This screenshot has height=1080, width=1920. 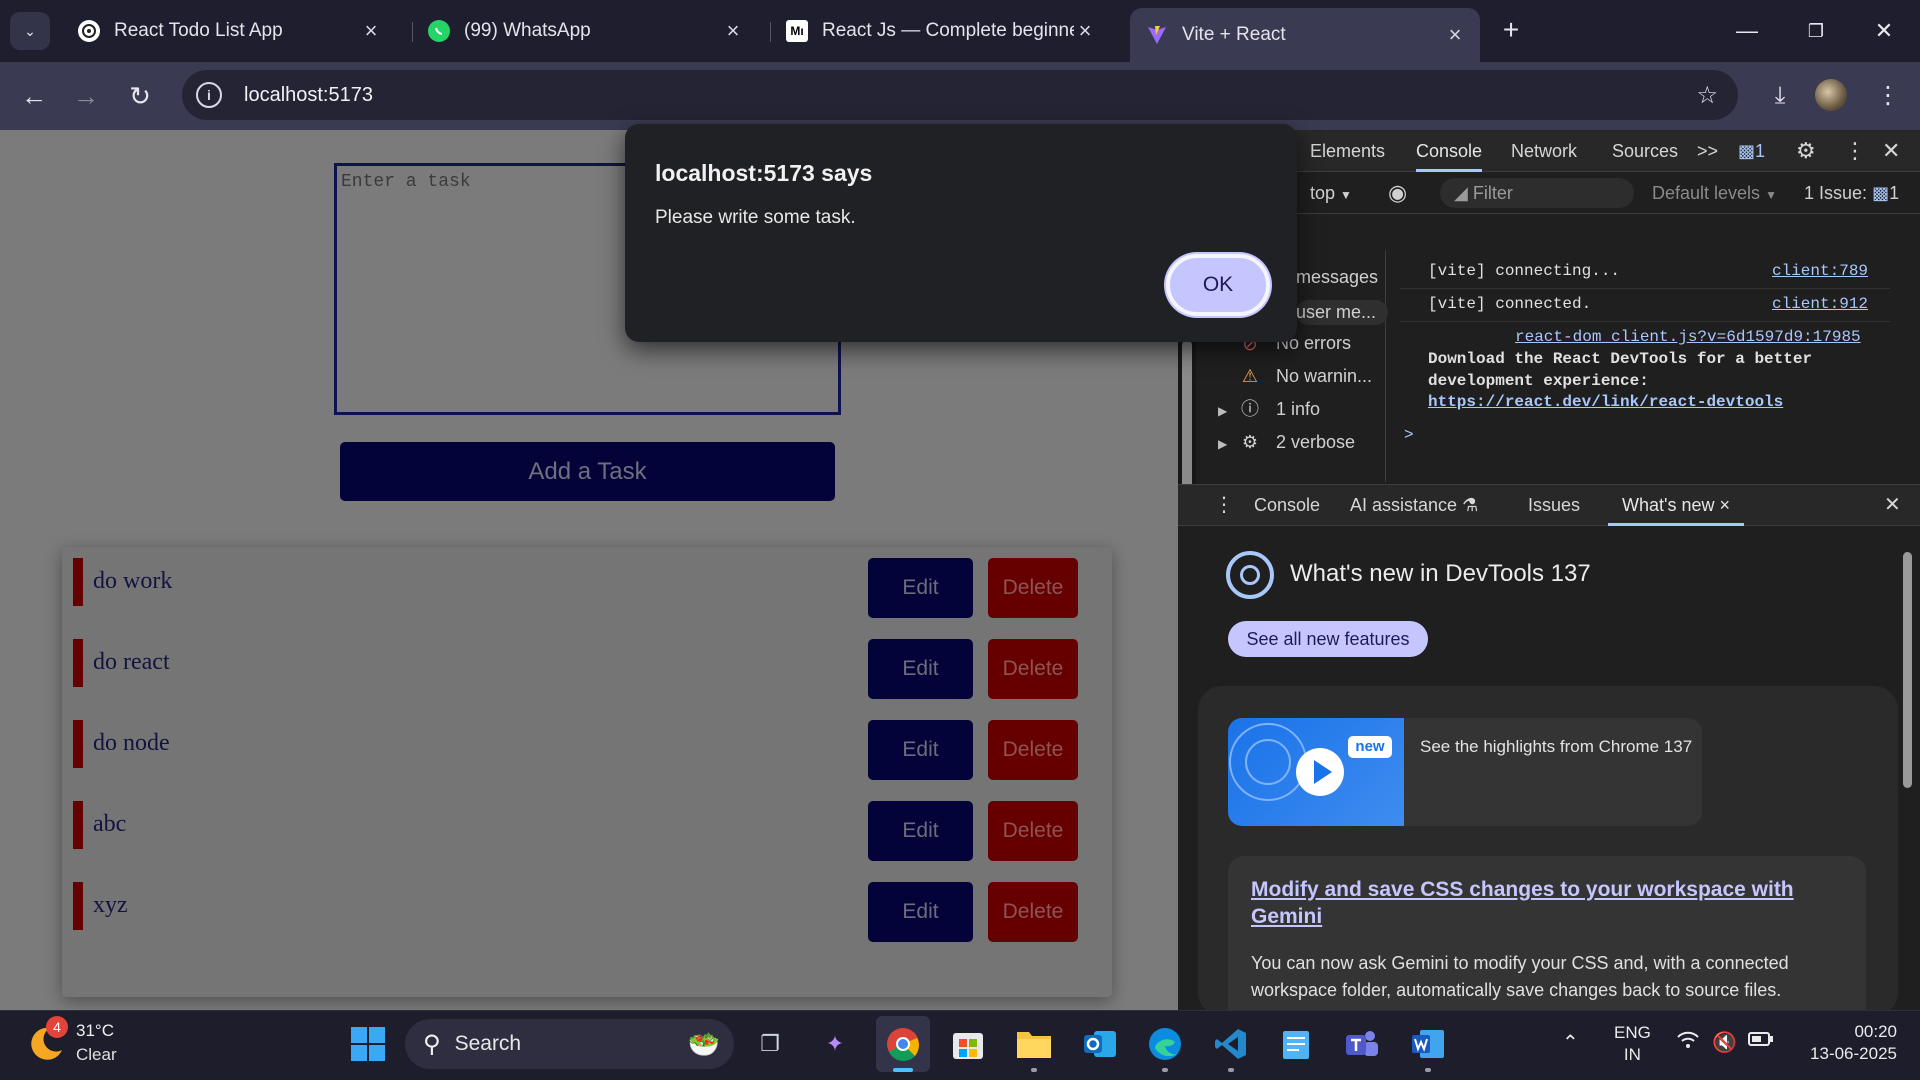 What do you see at coordinates (1820, 304) in the screenshot?
I see `console-source-link: client:912` at bounding box center [1820, 304].